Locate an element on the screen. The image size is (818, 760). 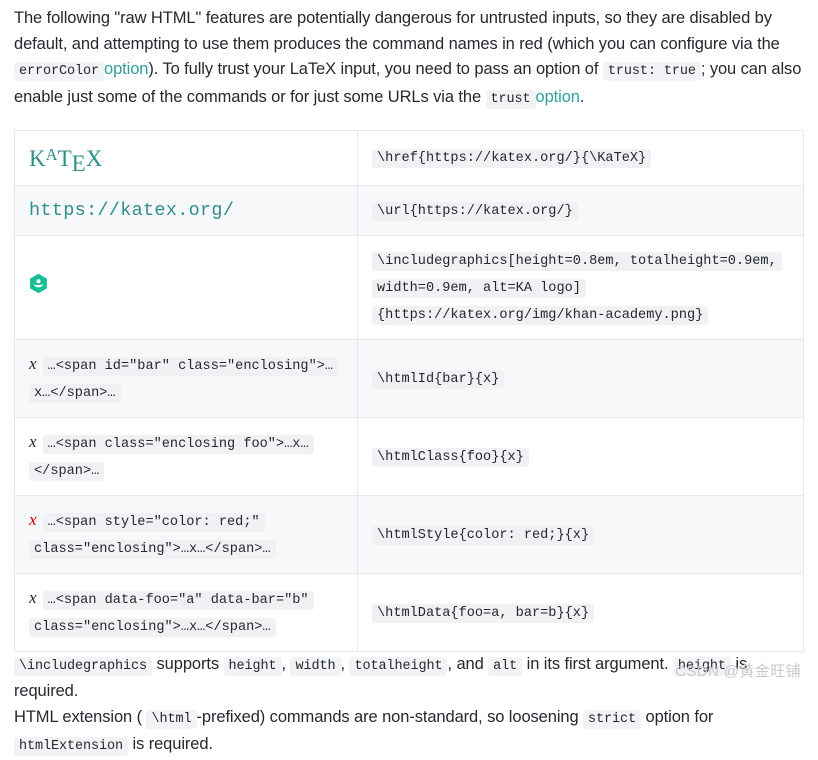
cell-source-code: \htmlData{foo=a, bar=b}{x} is located at coordinates (580, 612).